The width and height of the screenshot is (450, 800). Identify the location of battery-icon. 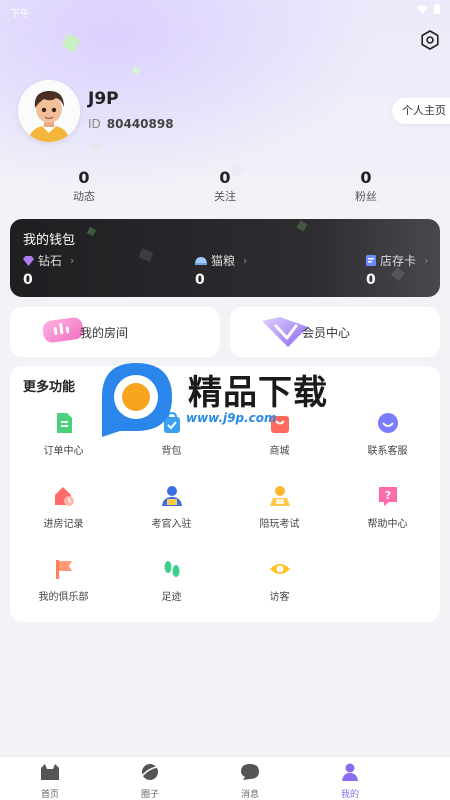
(437, 9).